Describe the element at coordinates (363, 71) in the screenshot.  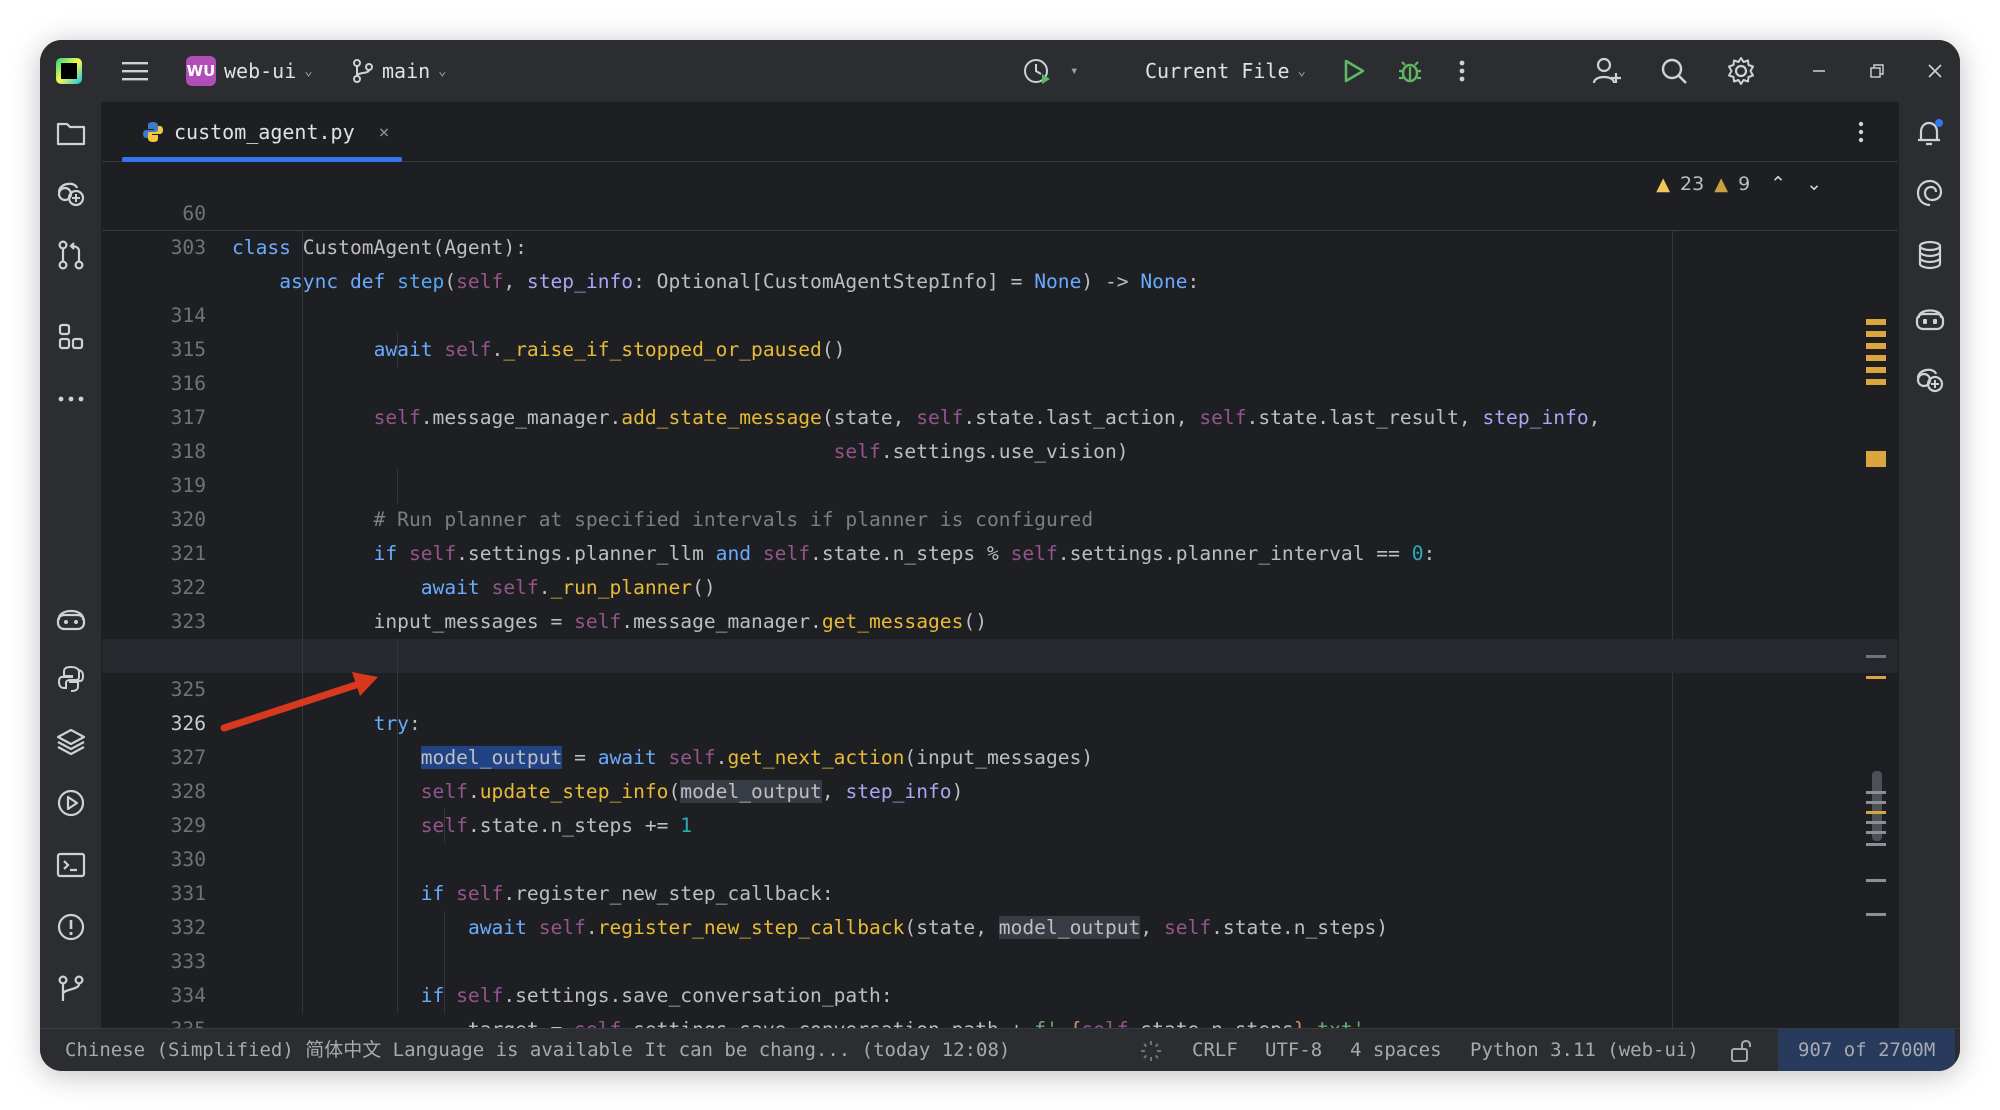
I see `git-branch-icon` at that location.